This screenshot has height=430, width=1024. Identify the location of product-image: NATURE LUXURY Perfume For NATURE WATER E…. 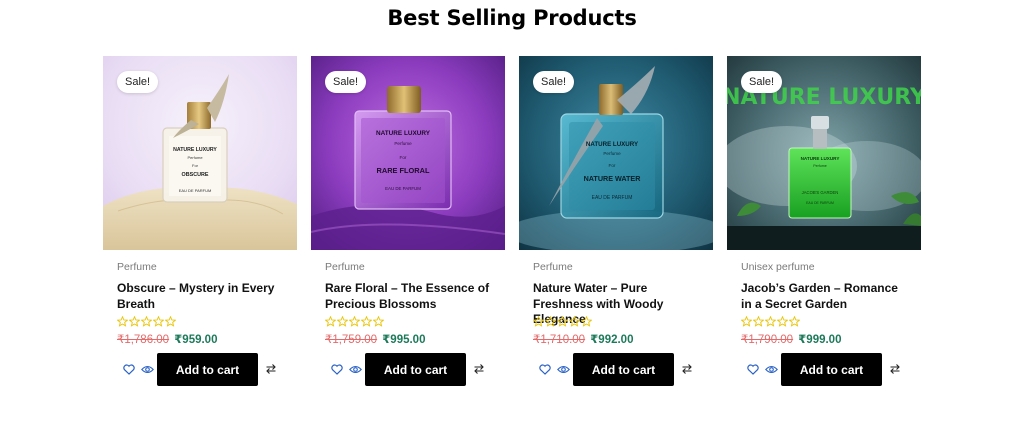
(616, 153).